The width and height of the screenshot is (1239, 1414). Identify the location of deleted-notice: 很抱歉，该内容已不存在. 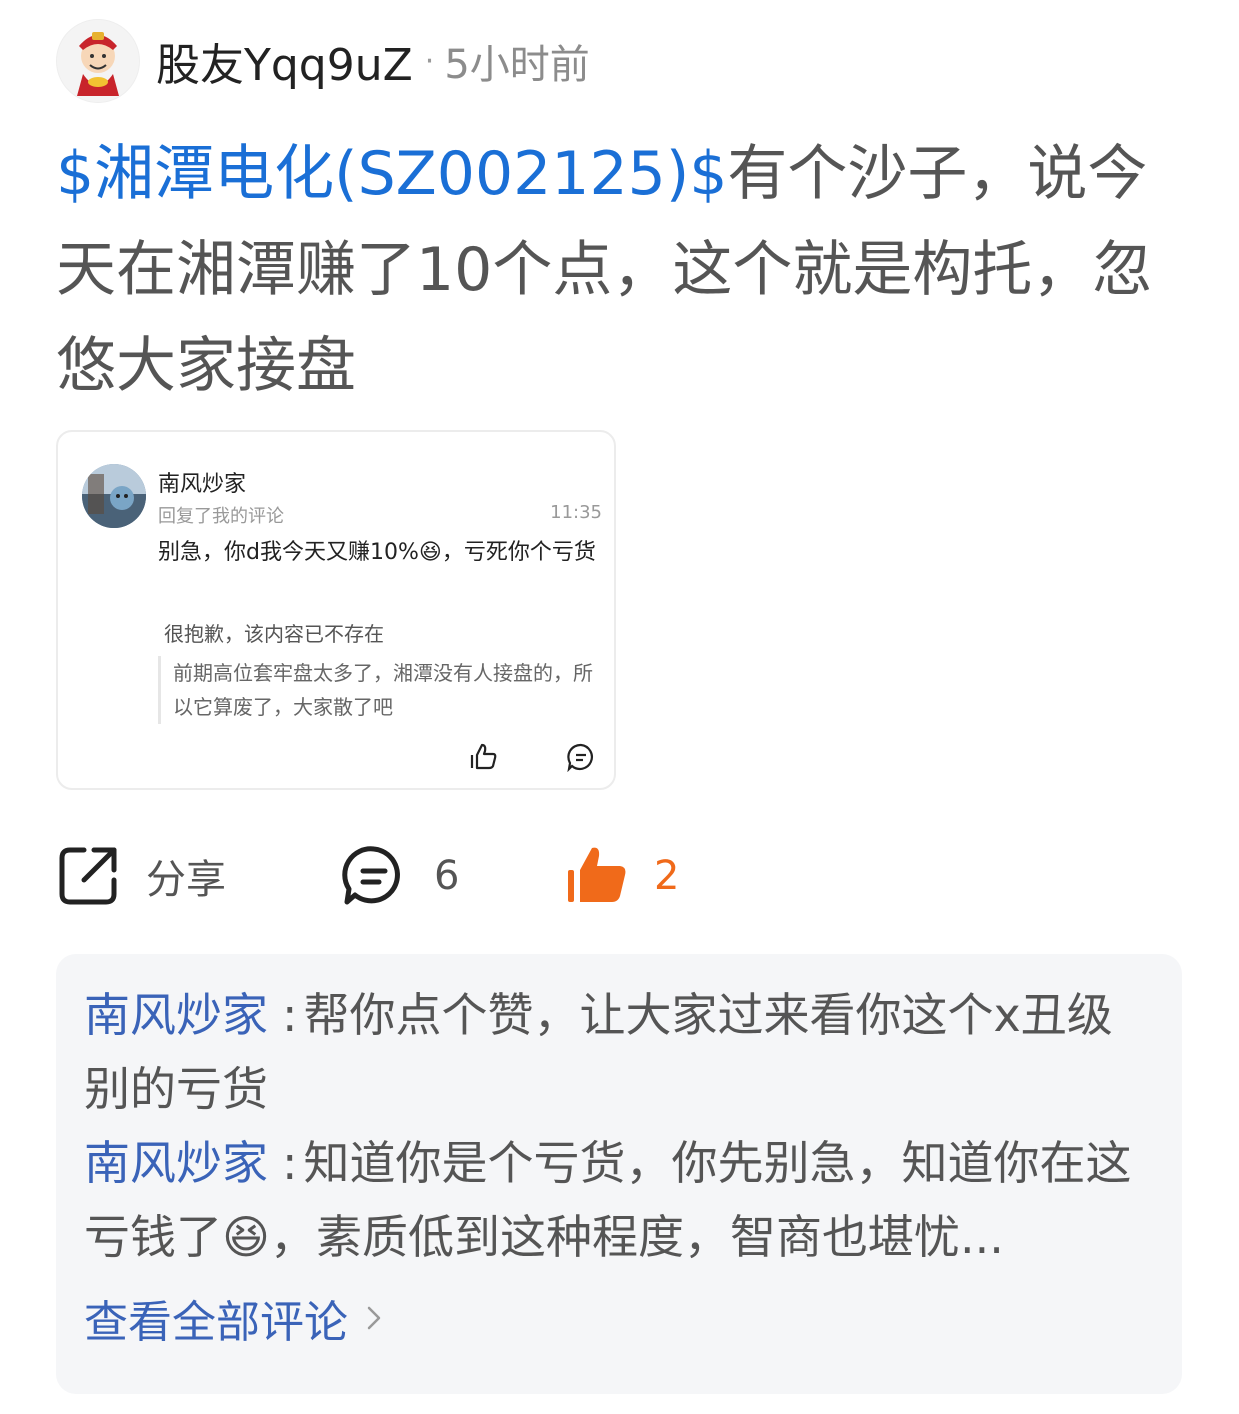
(274, 634).